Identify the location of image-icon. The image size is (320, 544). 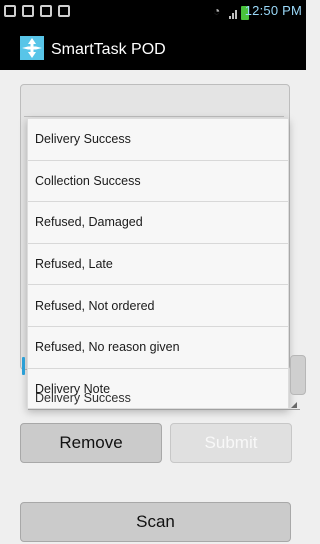
(10, 11).